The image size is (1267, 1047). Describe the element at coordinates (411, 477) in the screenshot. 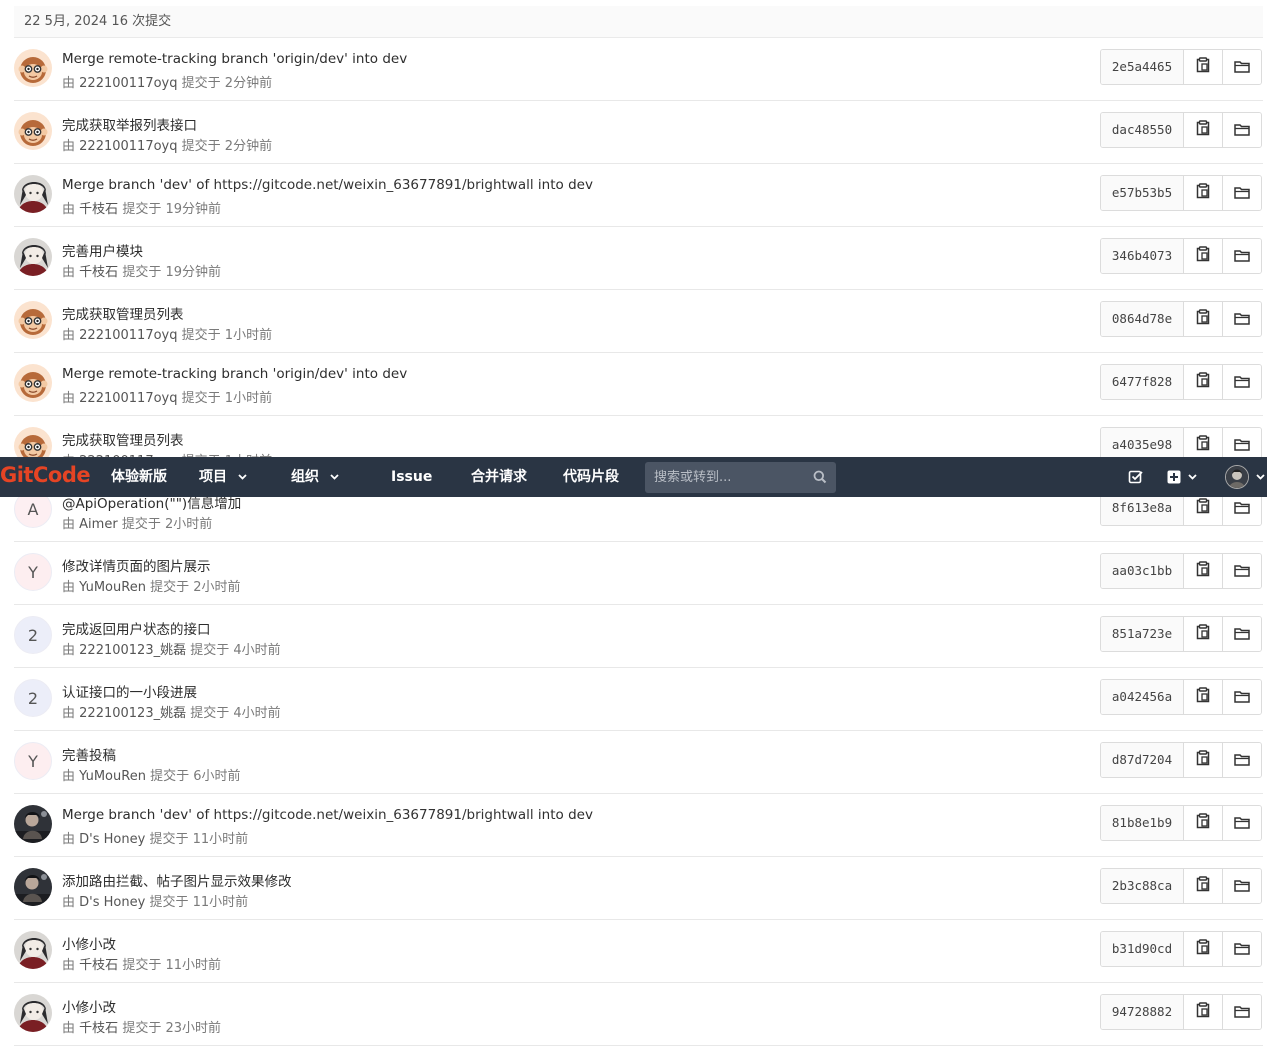

I see `nav-issues: Issue` at that location.